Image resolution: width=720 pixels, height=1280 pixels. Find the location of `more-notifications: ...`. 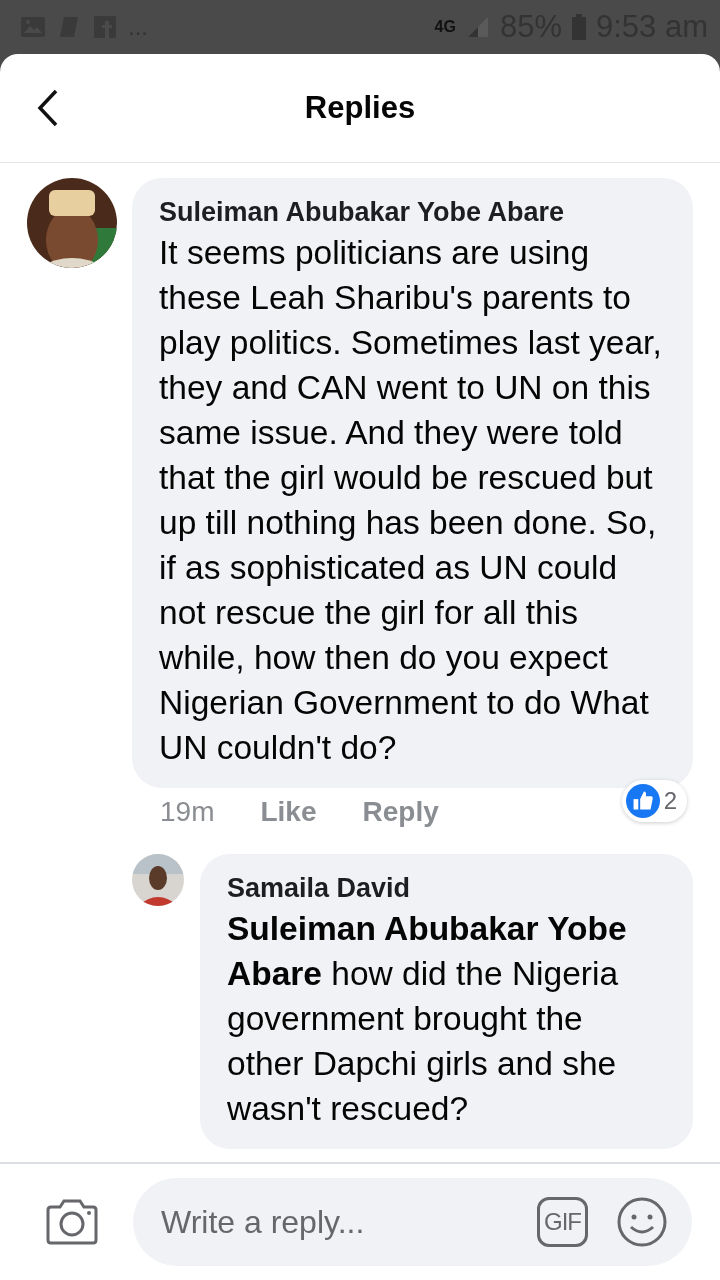

more-notifications: ... is located at coordinates (138, 27).